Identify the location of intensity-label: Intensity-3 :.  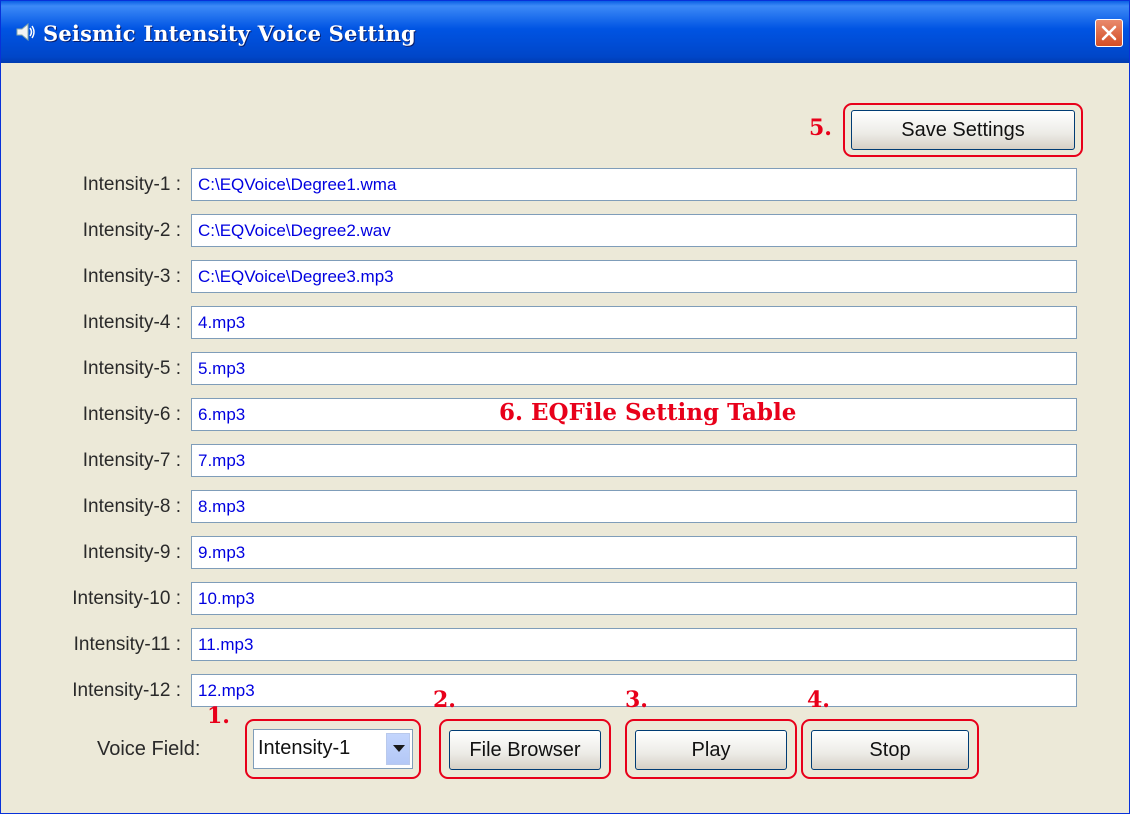
(131, 276).